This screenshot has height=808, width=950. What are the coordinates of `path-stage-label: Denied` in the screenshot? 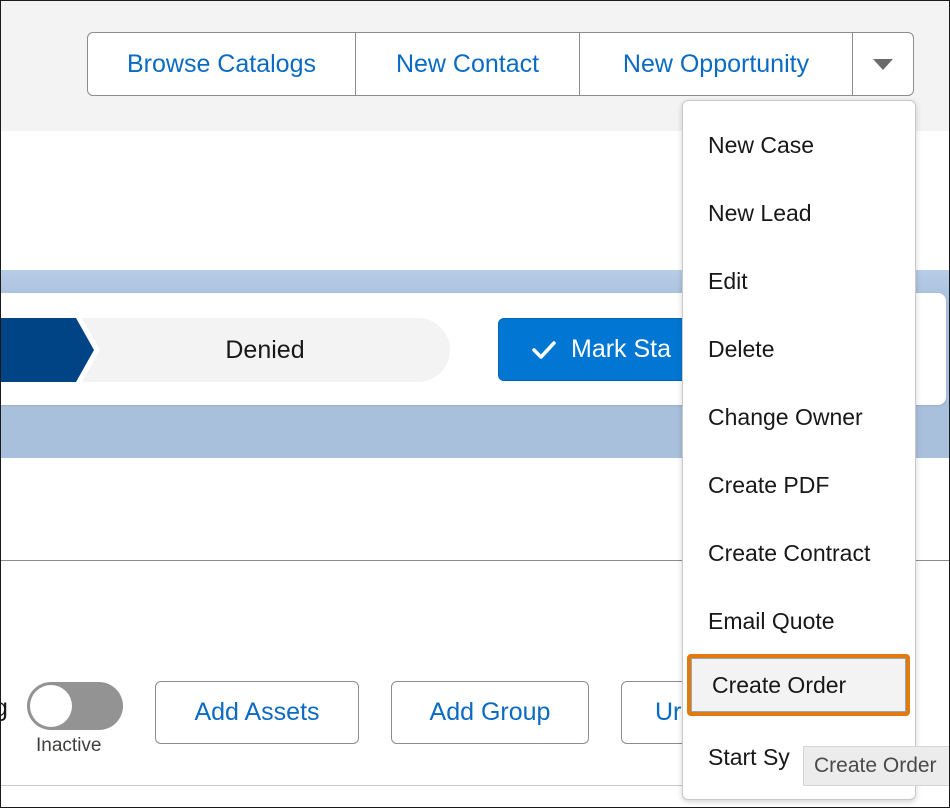 It's located at (265, 349).